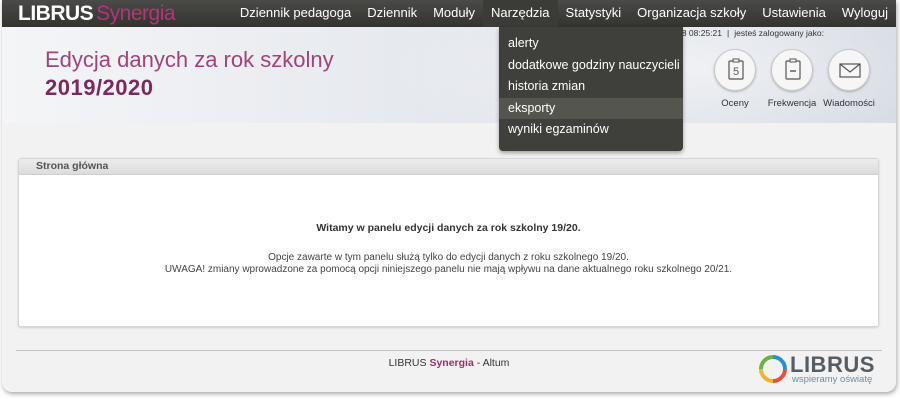  What do you see at coordinates (189, 59) in the screenshot?
I see `page-title: Edycja danych za rok szkolny` at bounding box center [189, 59].